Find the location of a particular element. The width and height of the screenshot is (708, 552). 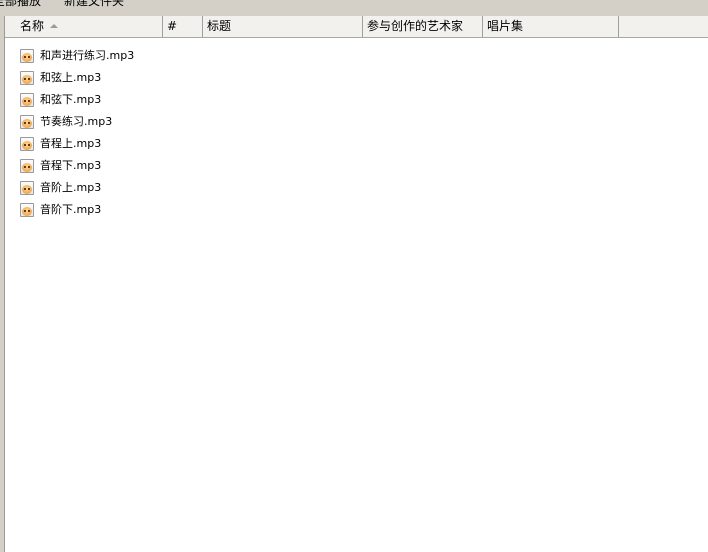

navigation-pane-edge is located at coordinates (2, 284).